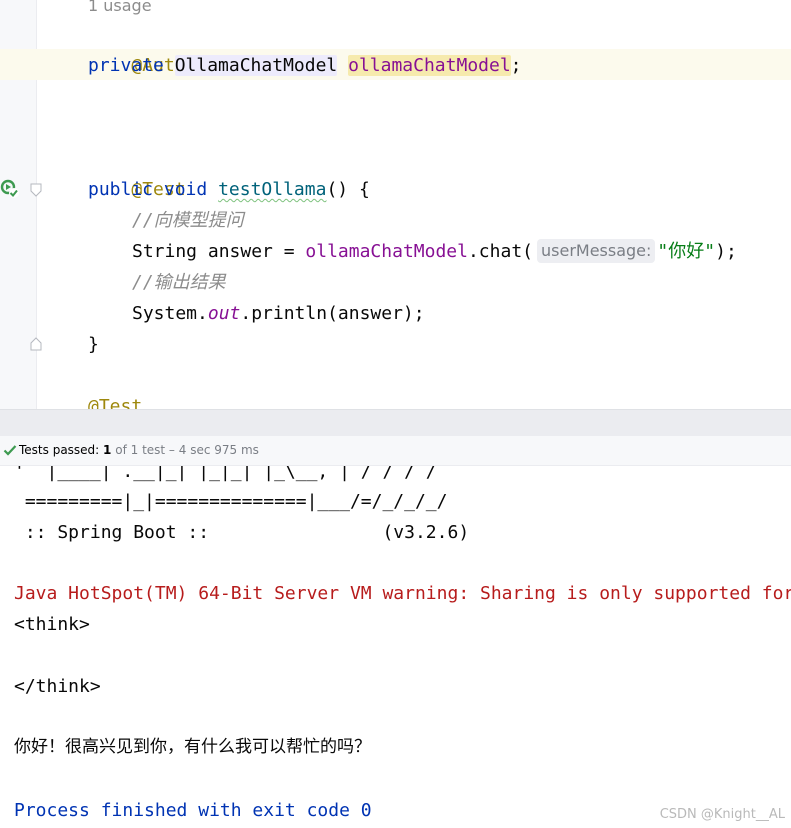 This screenshot has height=828, width=791. I want to click on method-modifier: public, so click(121, 189).